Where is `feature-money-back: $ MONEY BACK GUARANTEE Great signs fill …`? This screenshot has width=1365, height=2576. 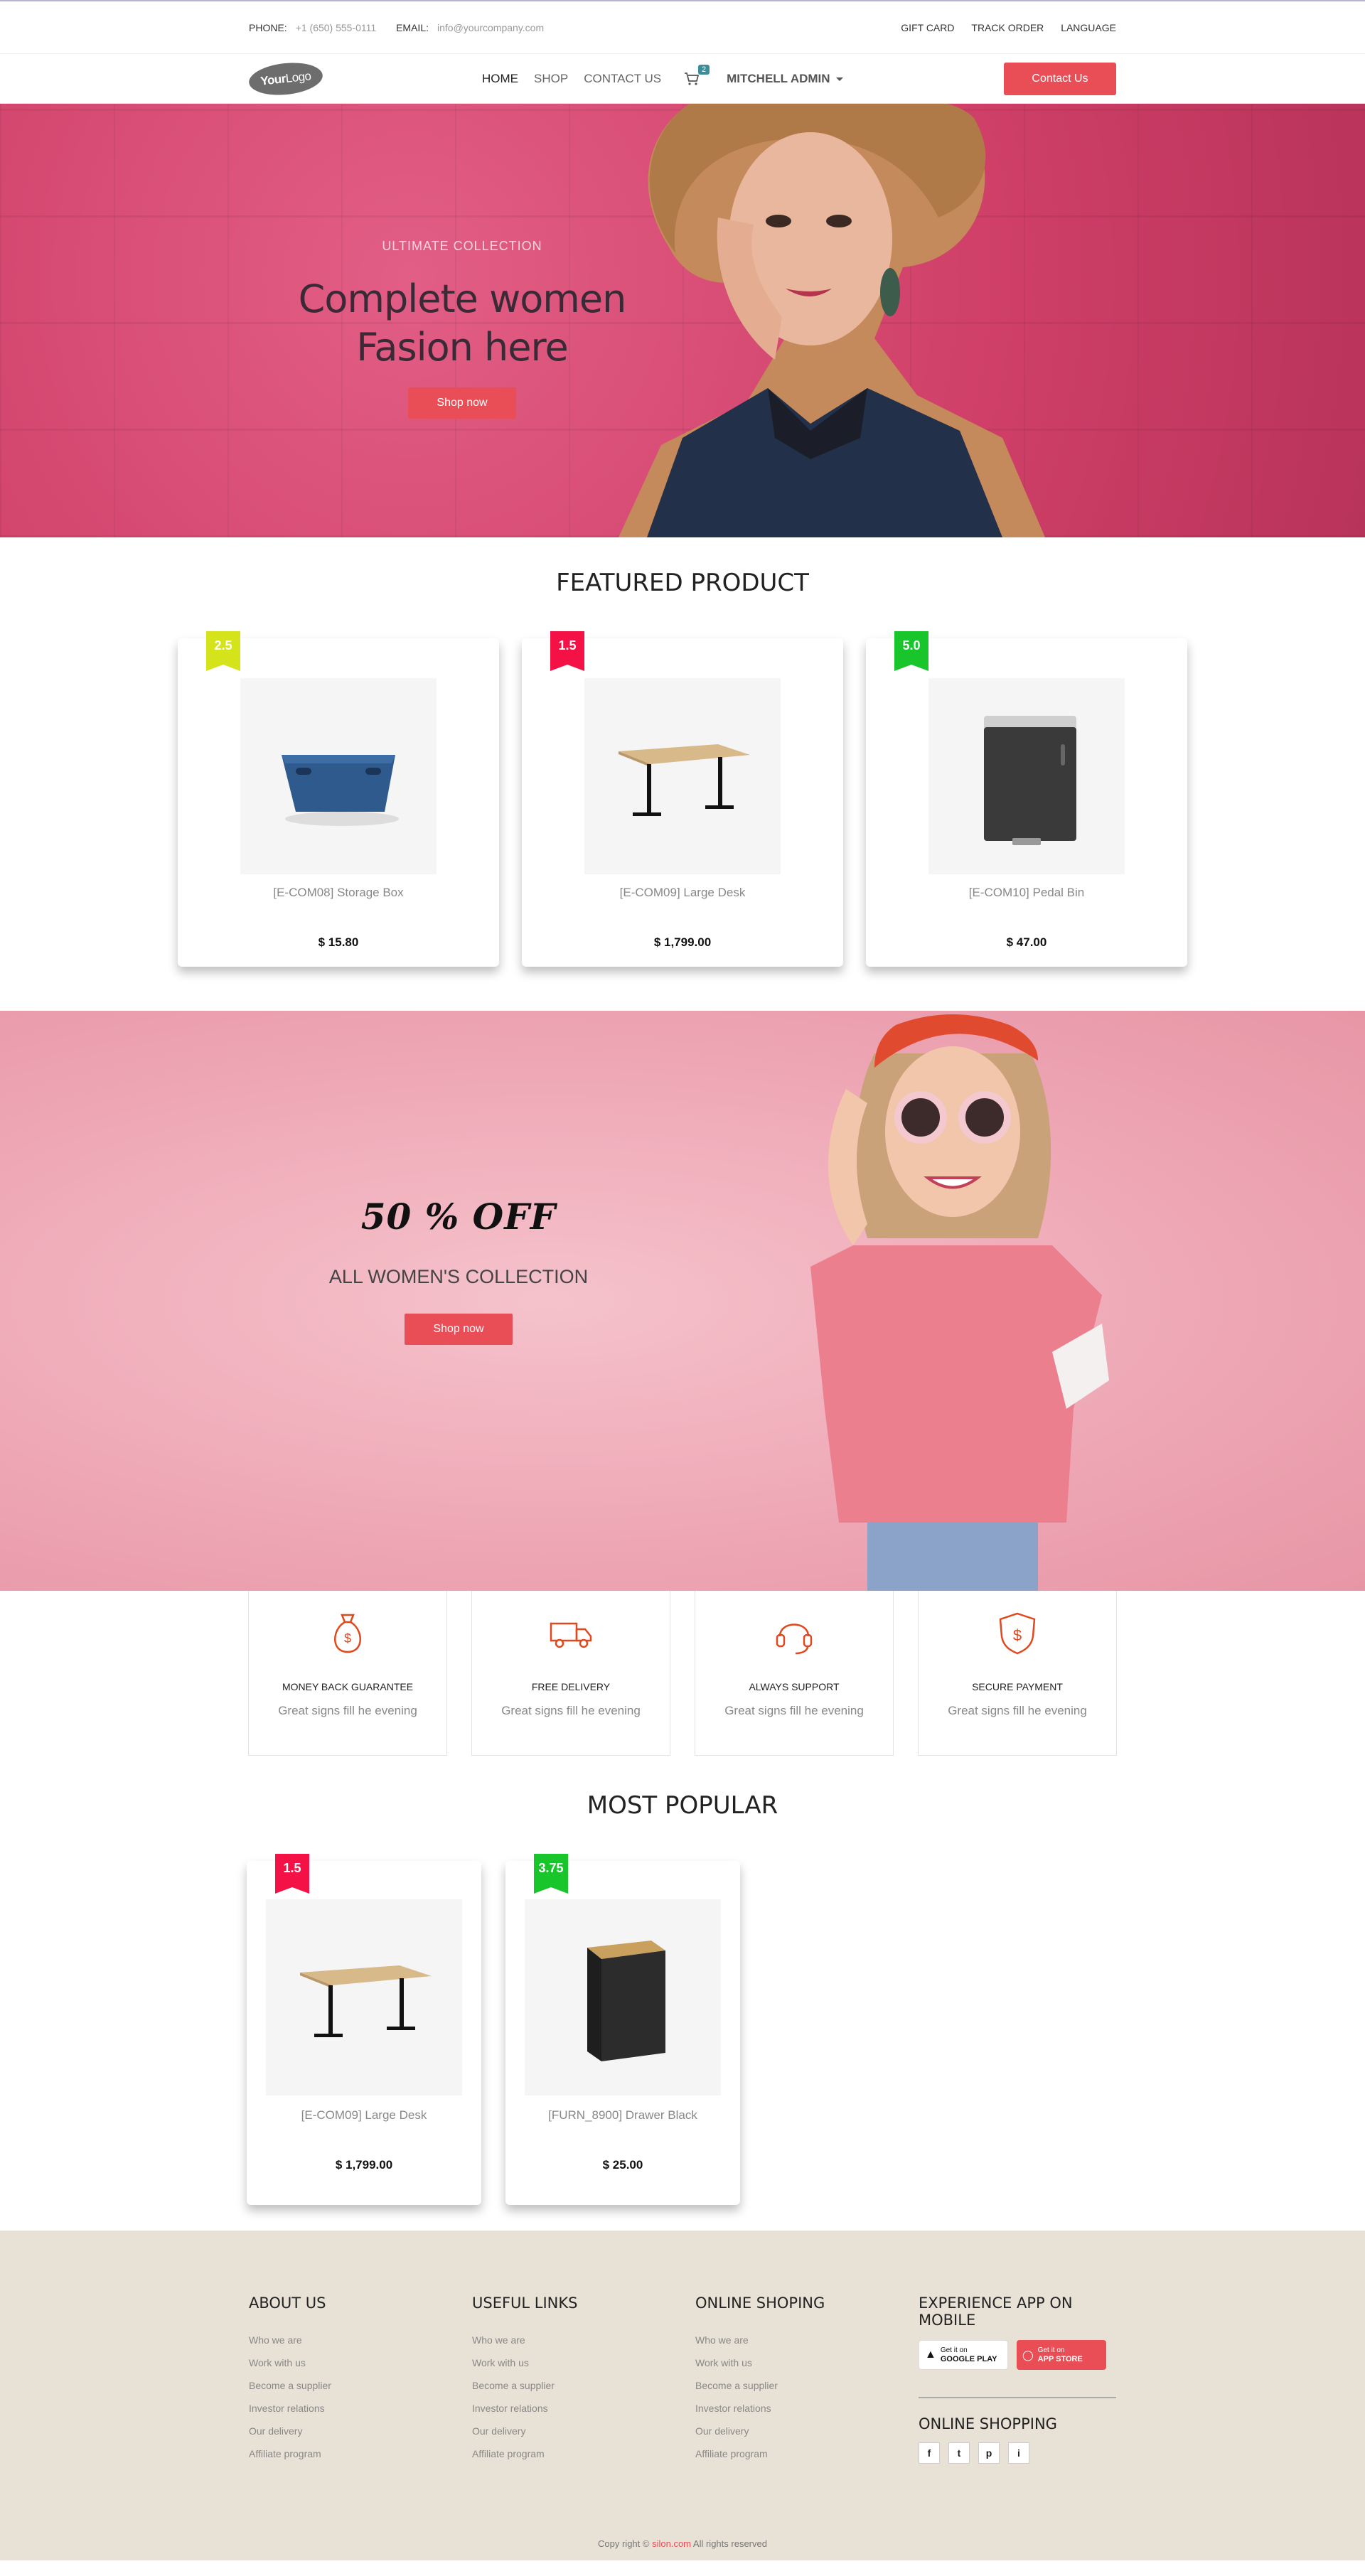 feature-money-back: $ MONEY BACK GUARANTEE Great signs fill … is located at coordinates (347, 1673).